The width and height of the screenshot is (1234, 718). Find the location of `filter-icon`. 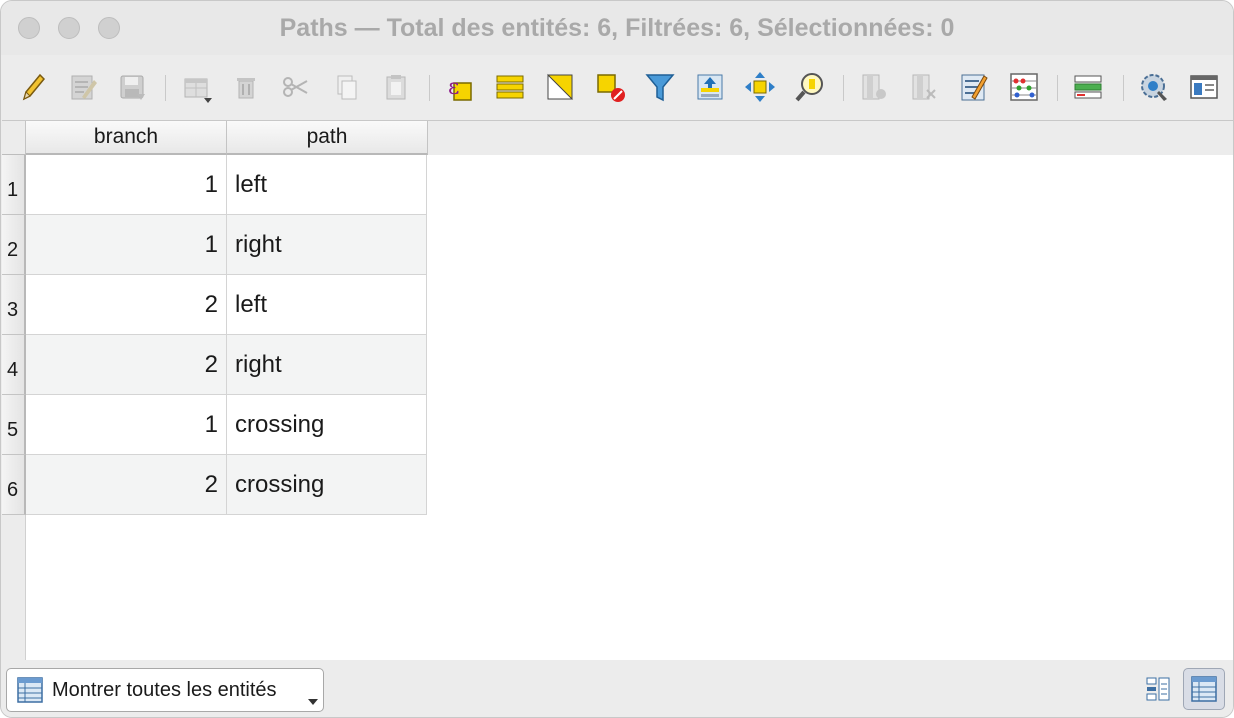

filter-icon is located at coordinates (660, 88).